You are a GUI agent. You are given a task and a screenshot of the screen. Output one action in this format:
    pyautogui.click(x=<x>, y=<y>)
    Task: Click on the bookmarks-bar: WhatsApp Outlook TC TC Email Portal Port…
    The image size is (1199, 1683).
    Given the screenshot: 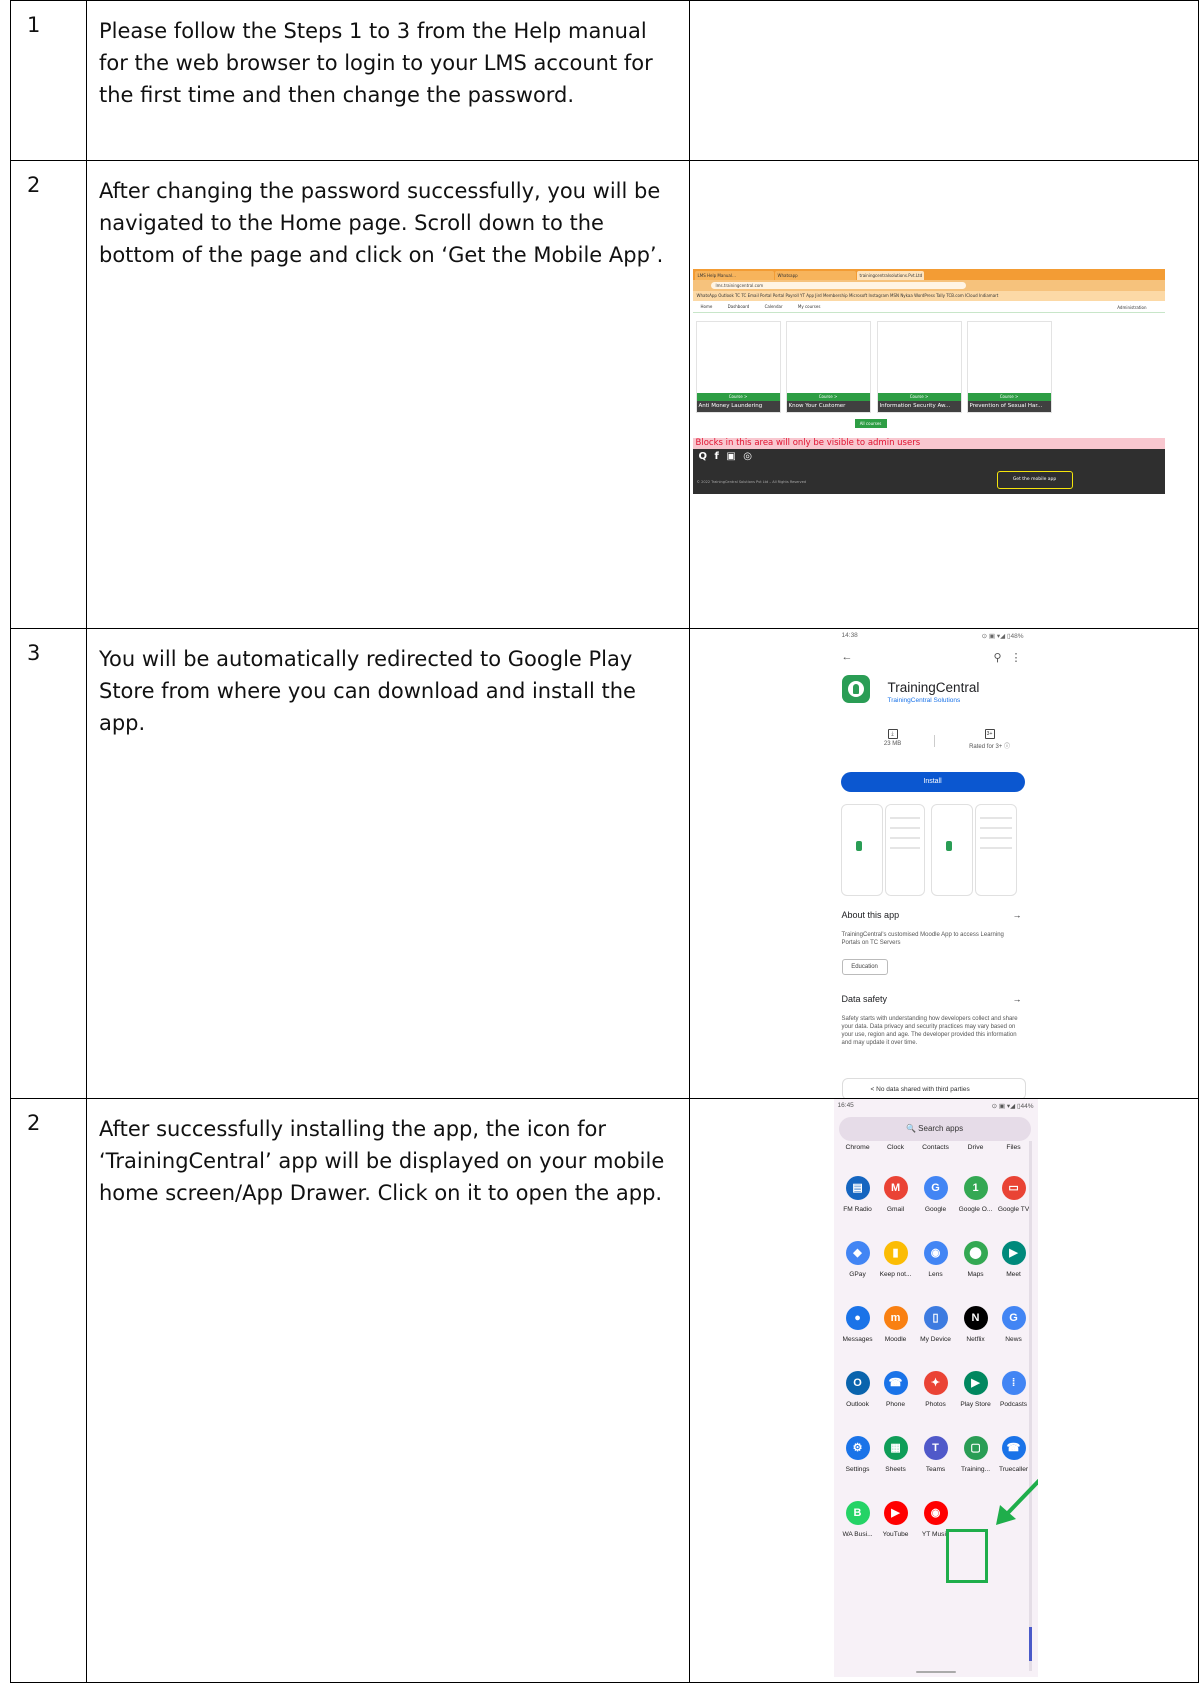 What is the action you would take?
    pyautogui.click(x=928, y=296)
    